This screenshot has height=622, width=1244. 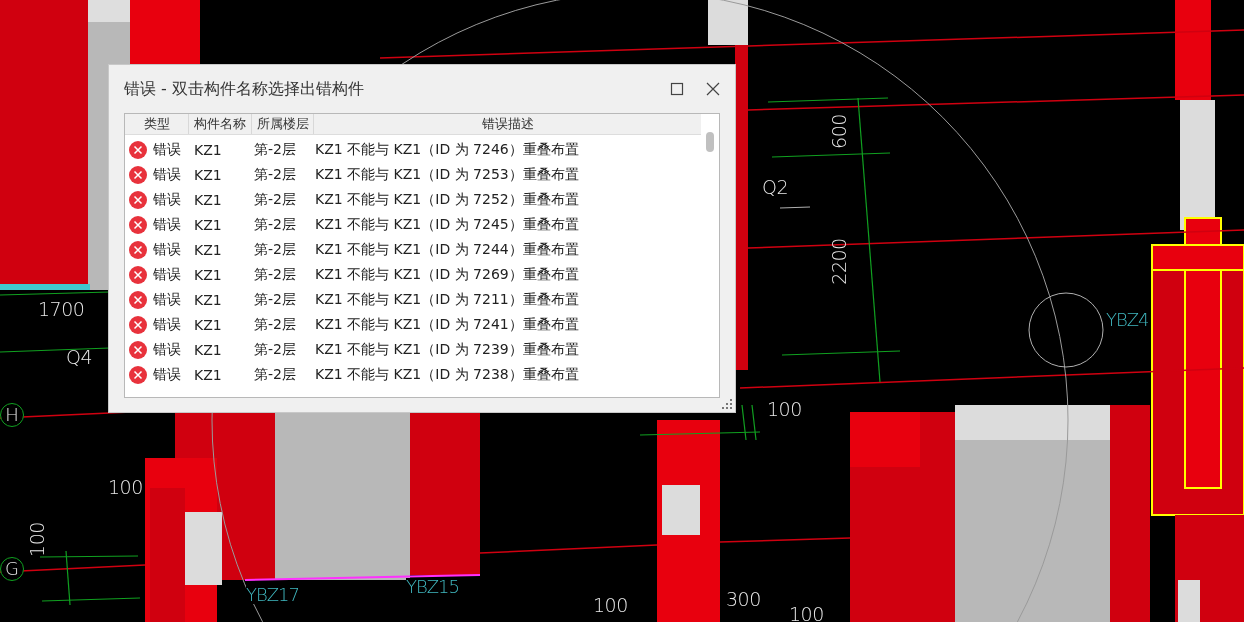 I want to click on description-cell-text: KZ1 不能与 KZ1（ID 为 7239）重叠布置, so click(x=447, y=349).